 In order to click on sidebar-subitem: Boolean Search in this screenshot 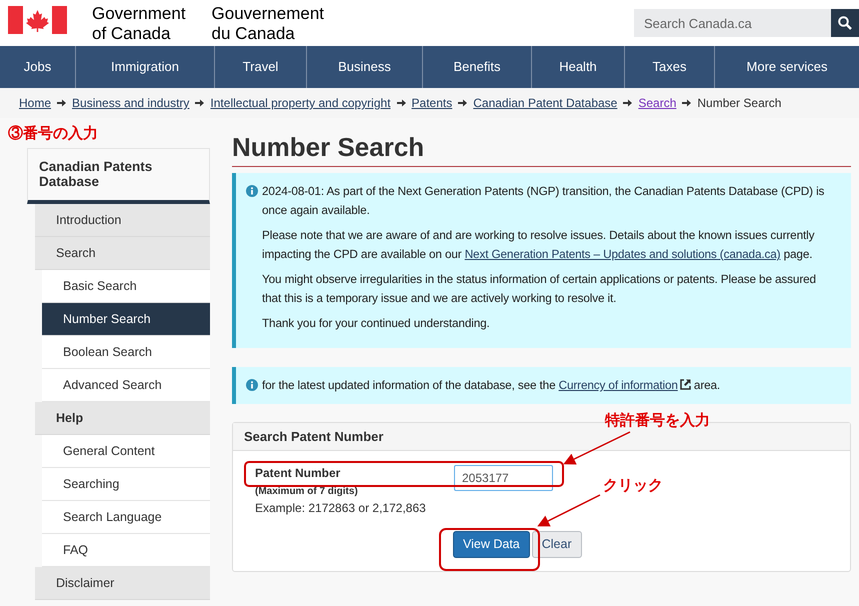, I will do `click(126, 352)`.